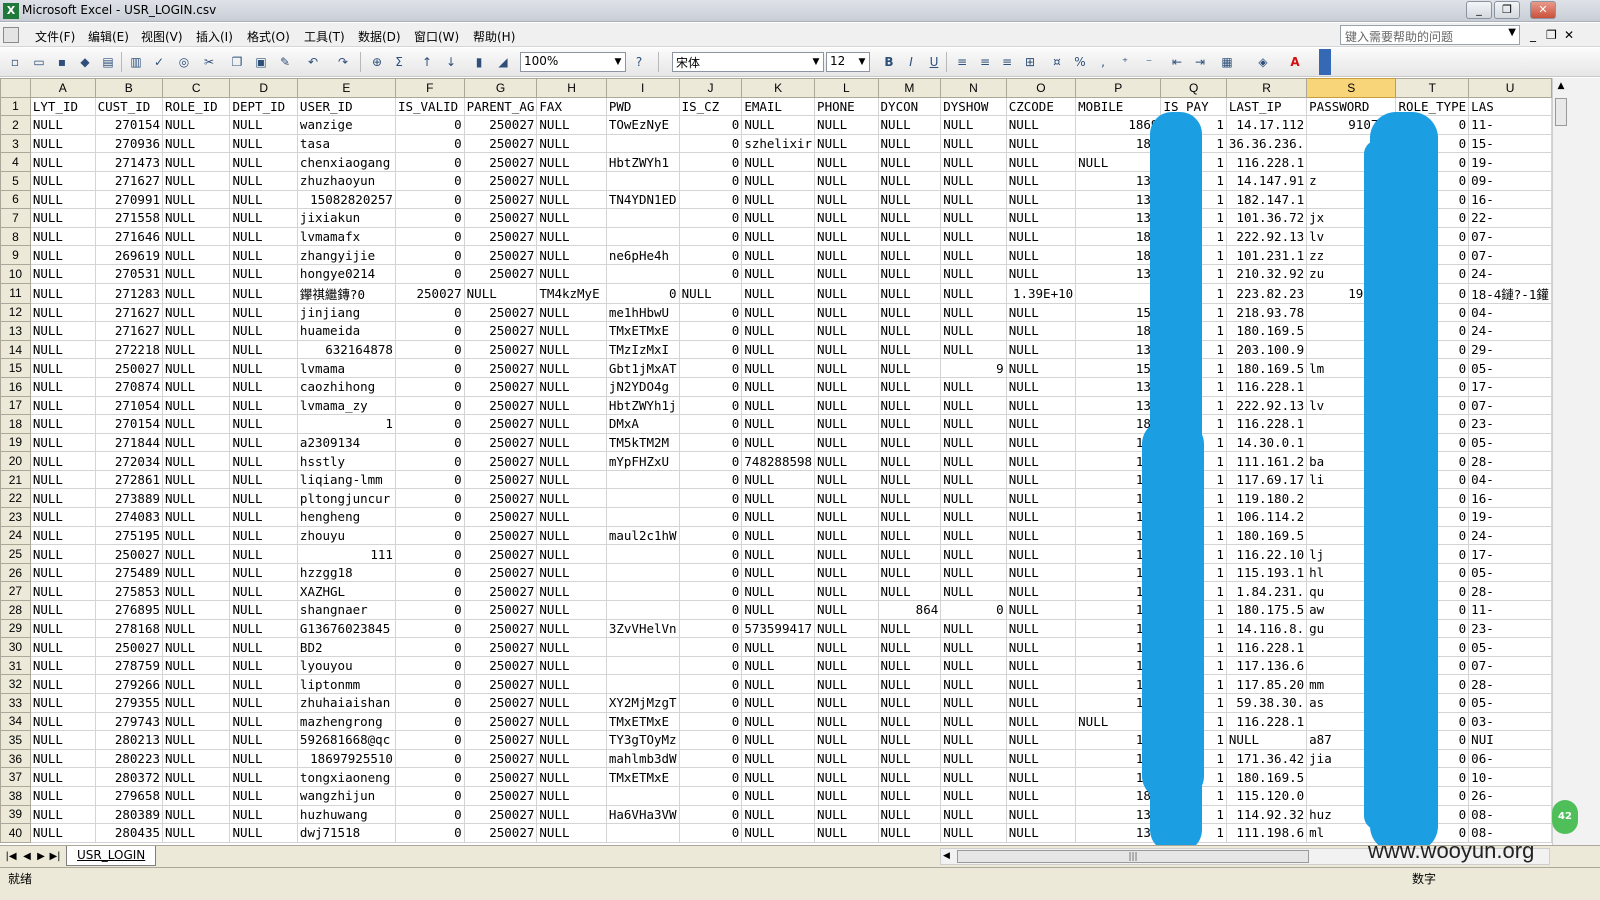 The width and height of the screenshot is (1600, 900). What do you see at coordinates (346, 236) in the screenshot?
I see `table-cell: lvmamafx` at bounding box center [346, 236].